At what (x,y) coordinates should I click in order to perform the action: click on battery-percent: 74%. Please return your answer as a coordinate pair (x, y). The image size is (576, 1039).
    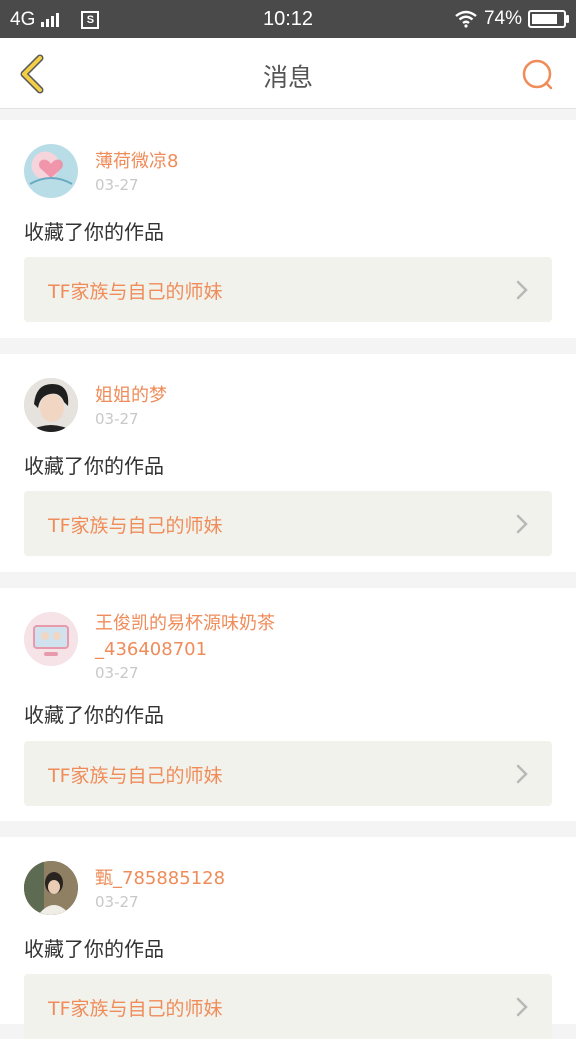
    Looking at the image, I should click on (502, 18).